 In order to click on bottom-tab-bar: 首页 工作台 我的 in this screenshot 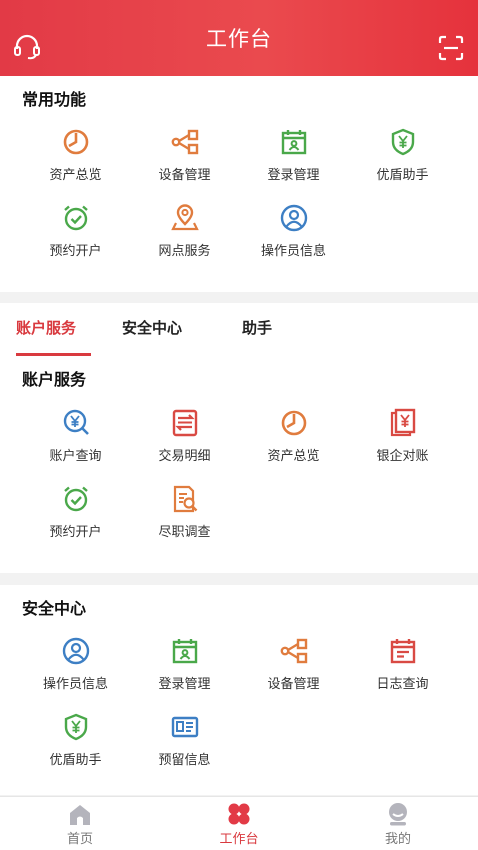, I will do `click(239, 823)`.